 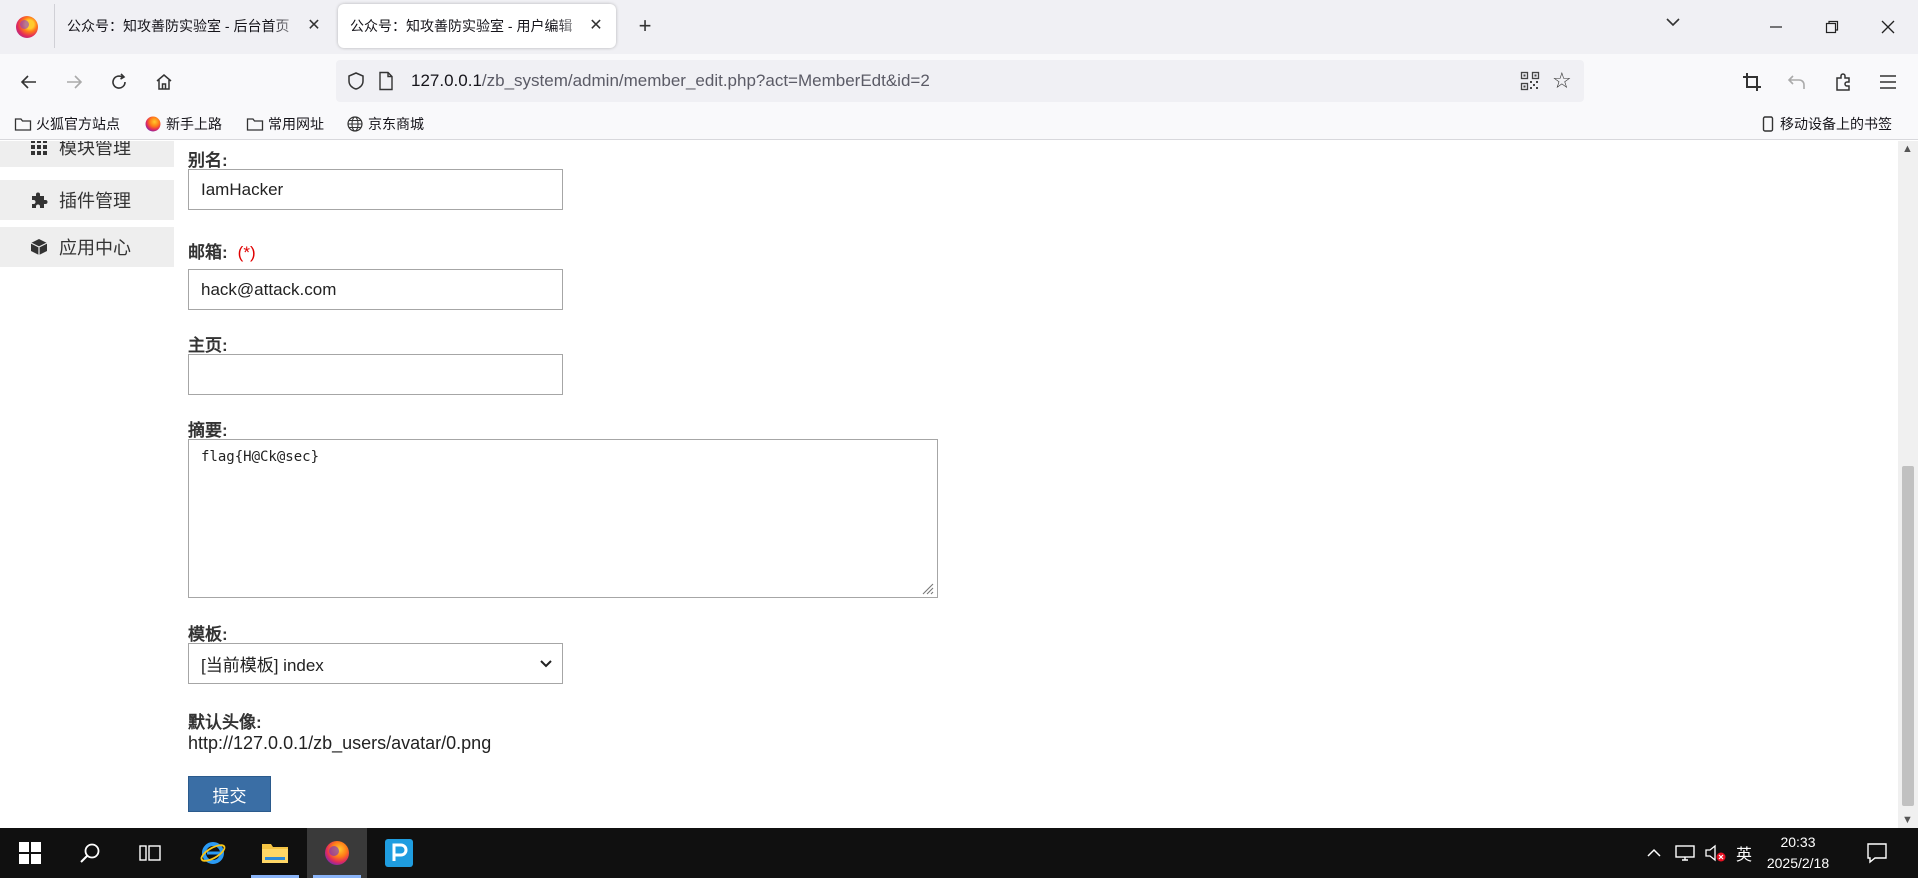 I want to click on tab-title: 公众号：知攻善防实验室 - 用户编辑, so click(x=461, y=26).